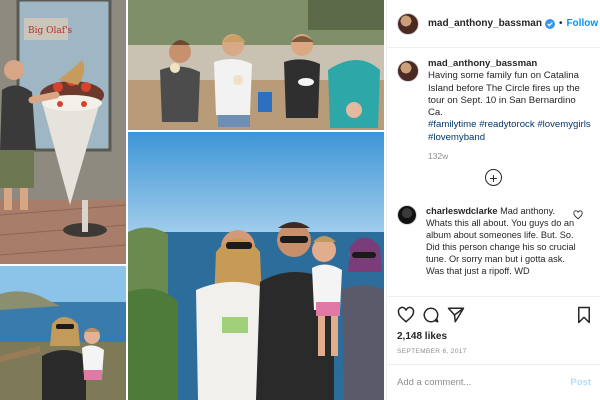 The height and width of the screenshot is (400, 600). Describe the element at coordinates (510, 64) in the screenshot. I see `caption-username-link: mad_anthony_bassman` at that location.